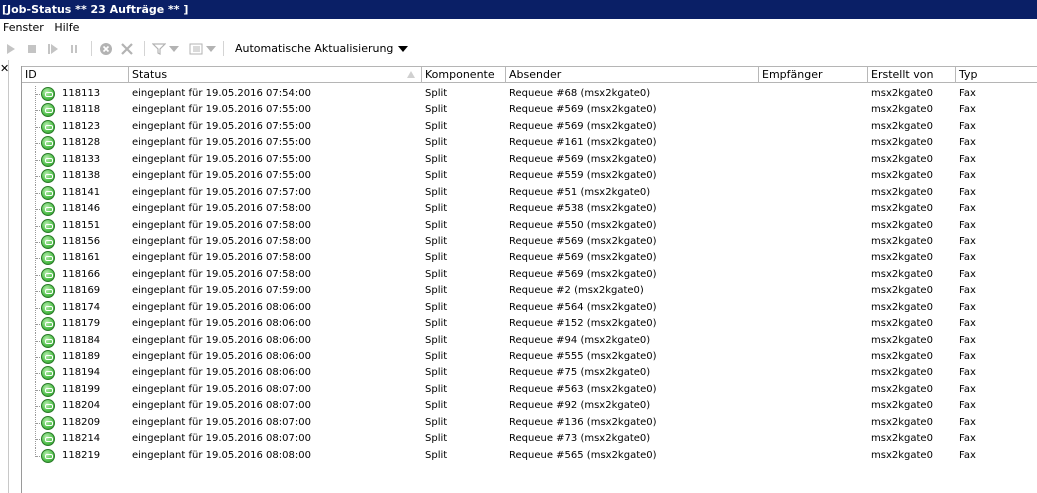 This screenshot has width=1037, height=493. Describe the element at coordinates (813, 75) in the screenshot. I see `column-header-empfaenger: Empfänger` at that location.